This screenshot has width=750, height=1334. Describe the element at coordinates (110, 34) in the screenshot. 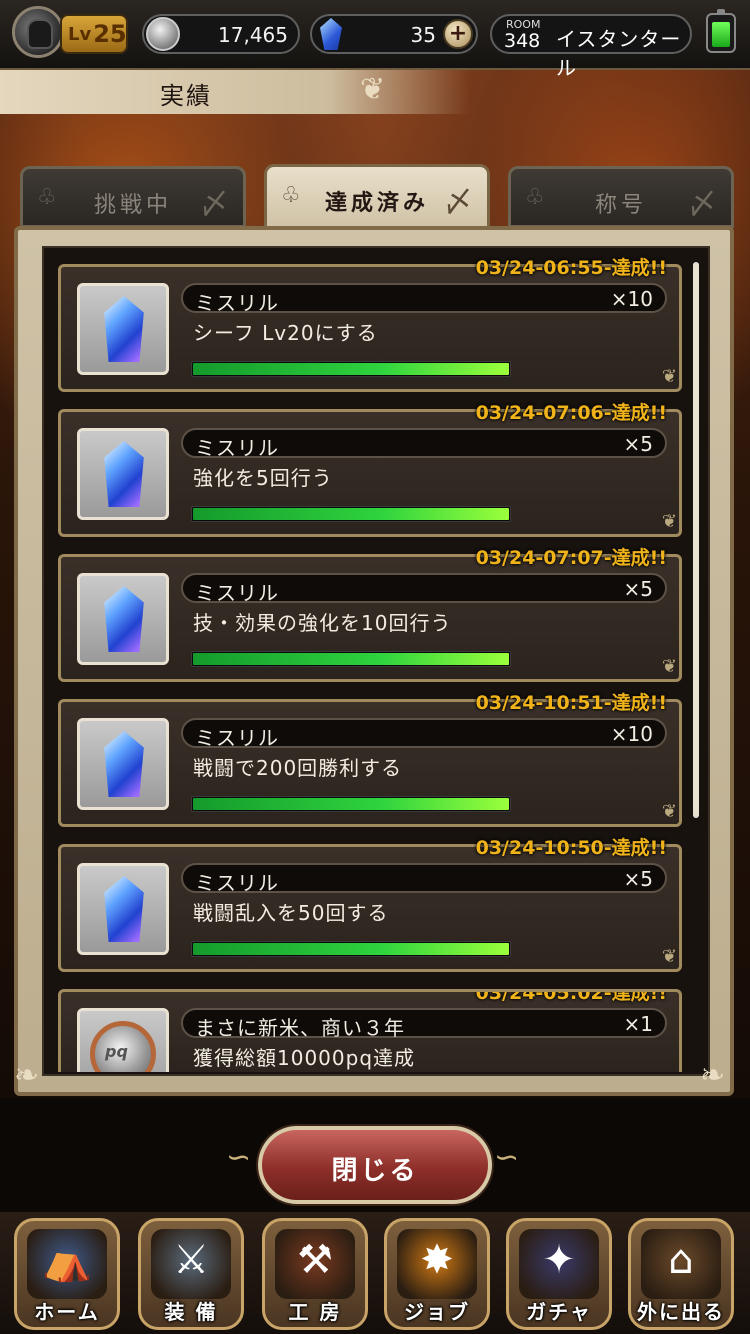

I see `level-value: 25` at that location.